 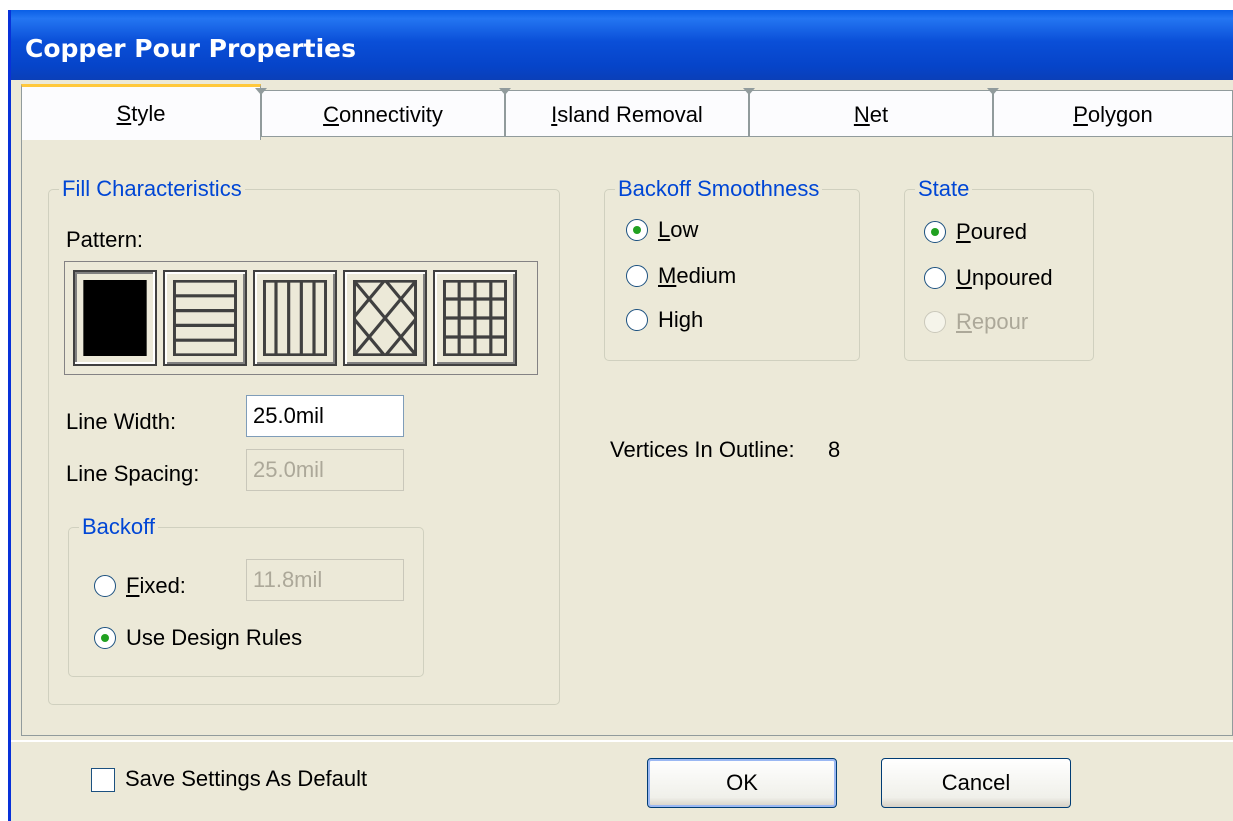 I want to click on cancel-button-label: Cancel, so click(x=976, y=782).